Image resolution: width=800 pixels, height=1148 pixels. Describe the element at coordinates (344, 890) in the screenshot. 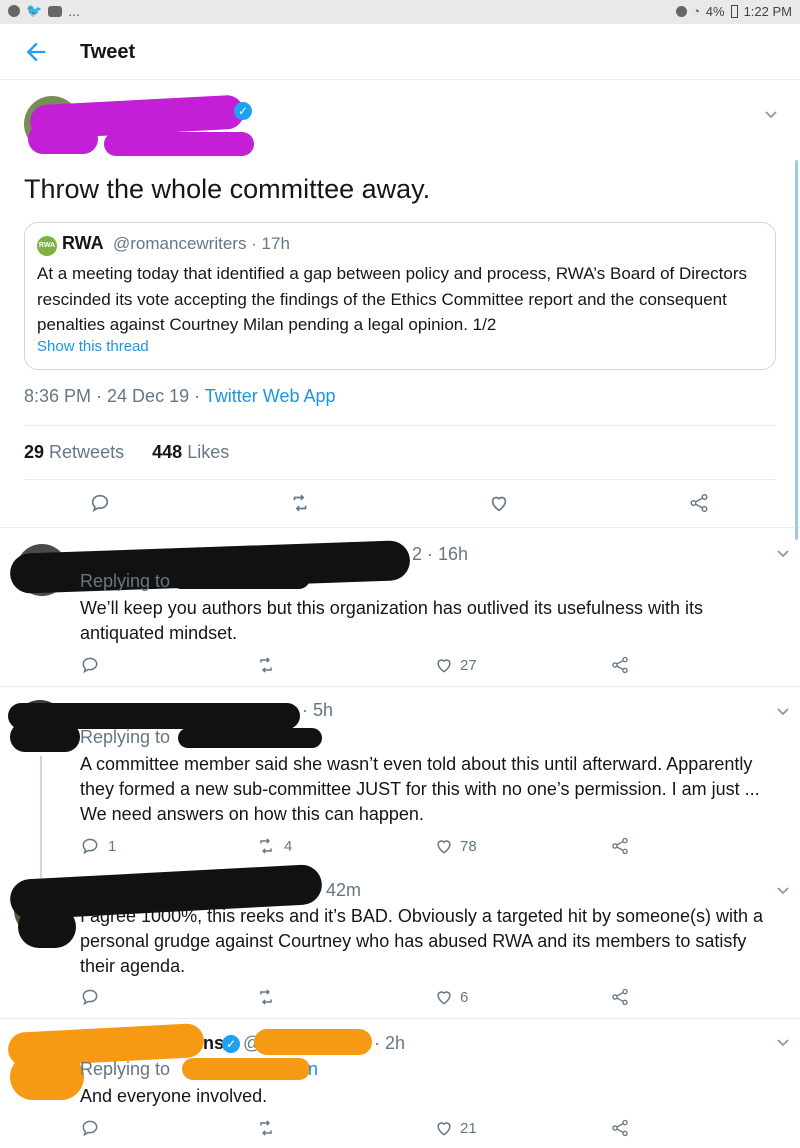

I see `reply-time: 42m` at that location.